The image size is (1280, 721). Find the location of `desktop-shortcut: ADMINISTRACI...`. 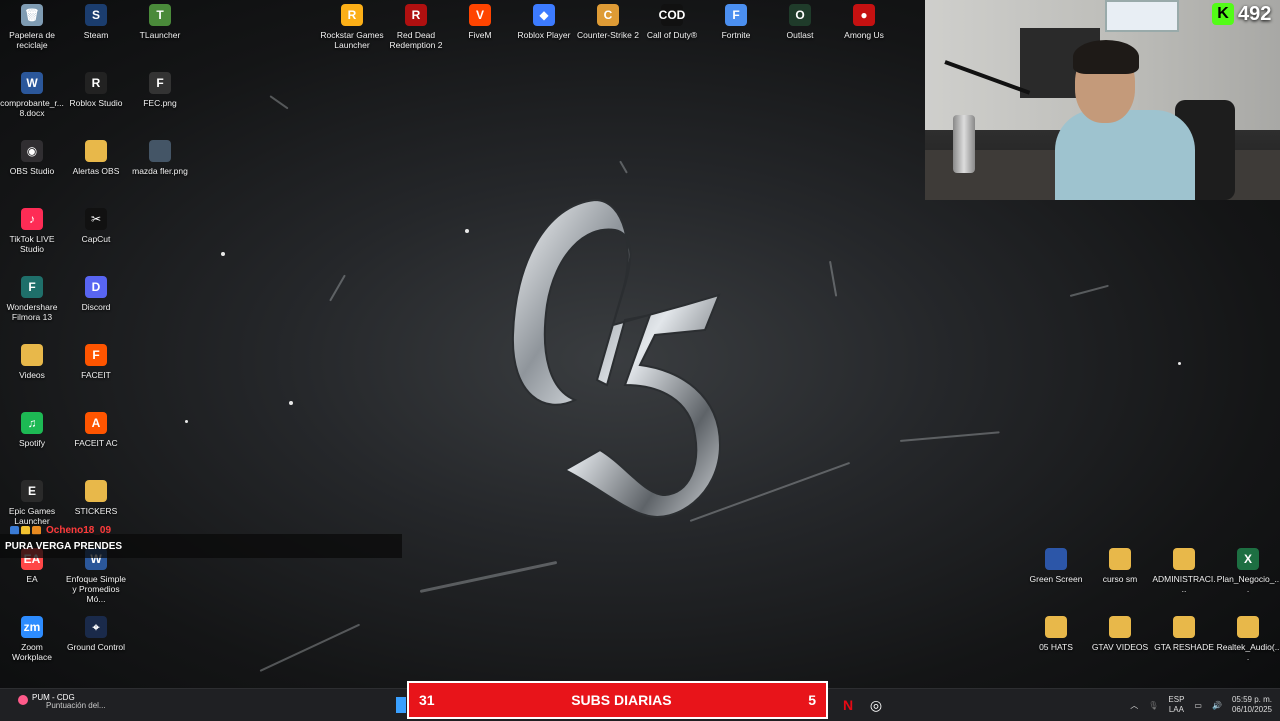

desktop-shortcut: ADMINISTRACI... is located at coordinates (1184, 569).